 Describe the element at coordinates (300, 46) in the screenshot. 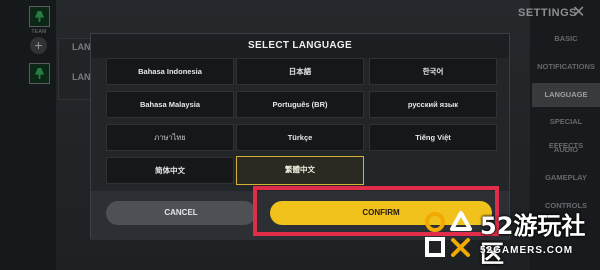

I see `dialog-title: SELECT LANGUAGE` at that location.